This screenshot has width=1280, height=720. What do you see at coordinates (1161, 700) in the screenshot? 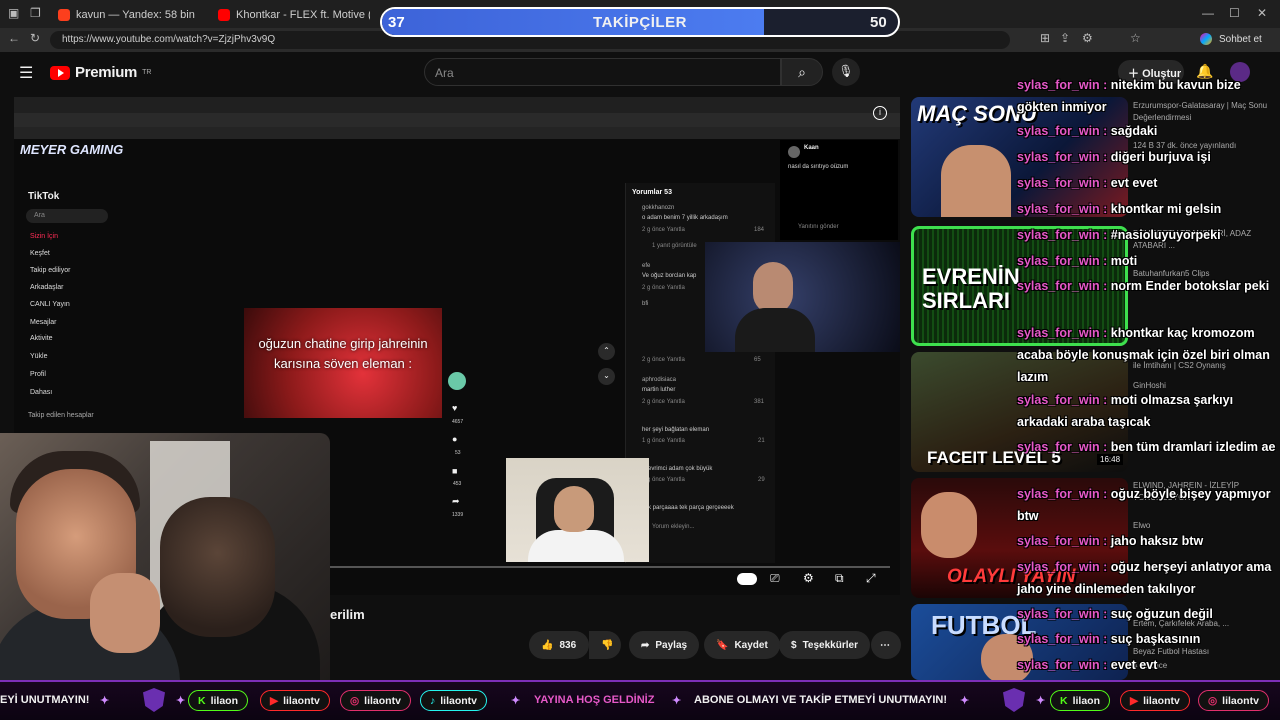
I see `youtube-handle: lilaontv` at bounding box center [1161, 700].